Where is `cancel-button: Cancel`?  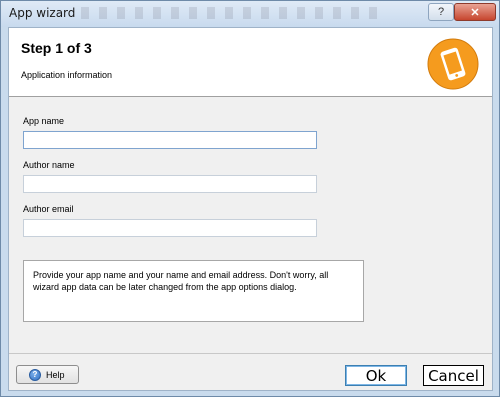 cancel-button: Cancel is located at coordinates (453, 375).